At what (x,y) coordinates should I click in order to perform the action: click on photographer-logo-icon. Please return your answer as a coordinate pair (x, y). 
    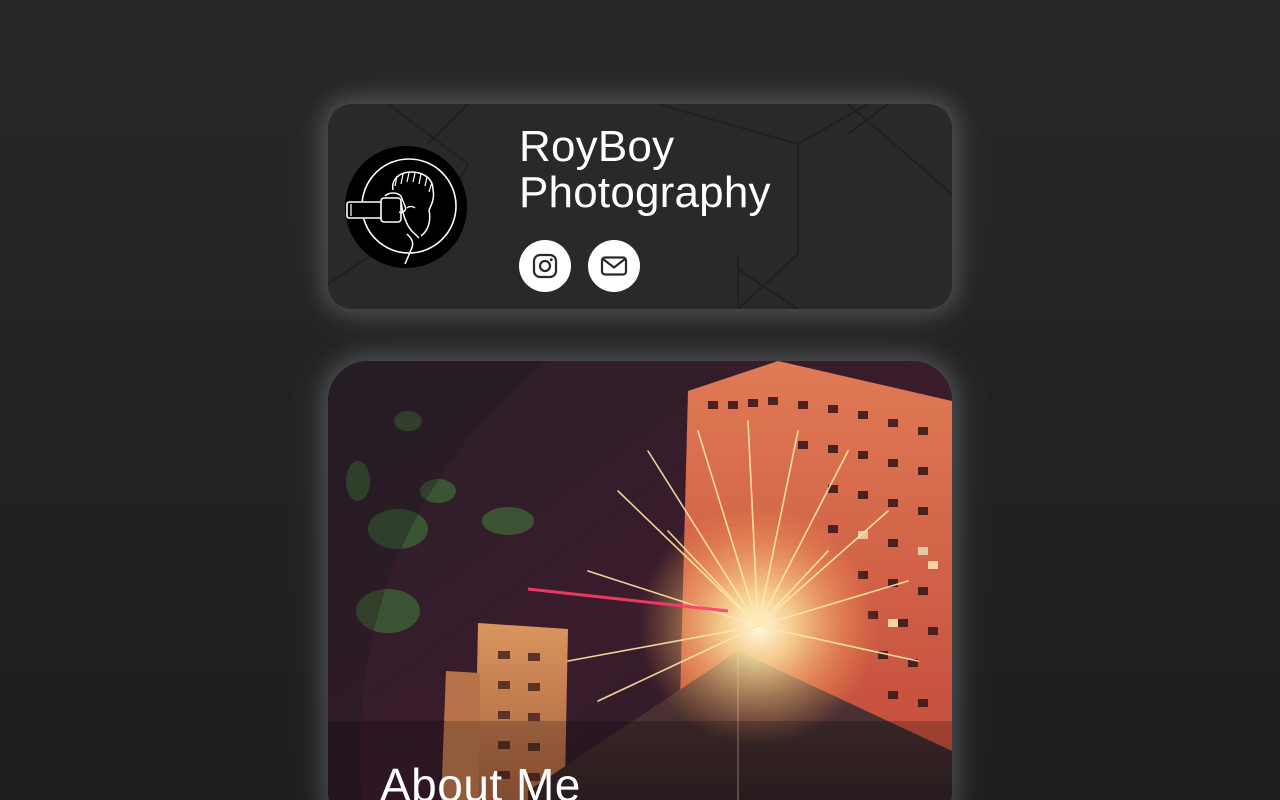
    Looking at the image, I should click on (406, 207).